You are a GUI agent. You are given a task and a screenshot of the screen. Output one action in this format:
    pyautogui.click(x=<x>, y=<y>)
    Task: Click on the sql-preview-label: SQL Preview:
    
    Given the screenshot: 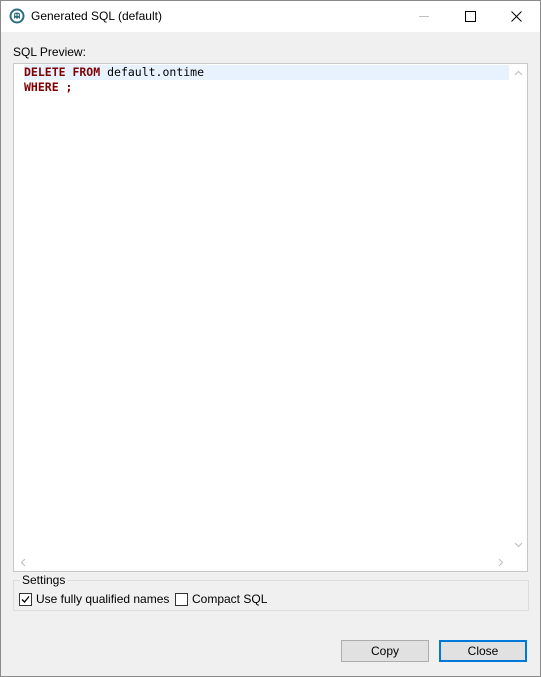 What is the action you would take?
    pyautogui.click(x=49, y=52)
    